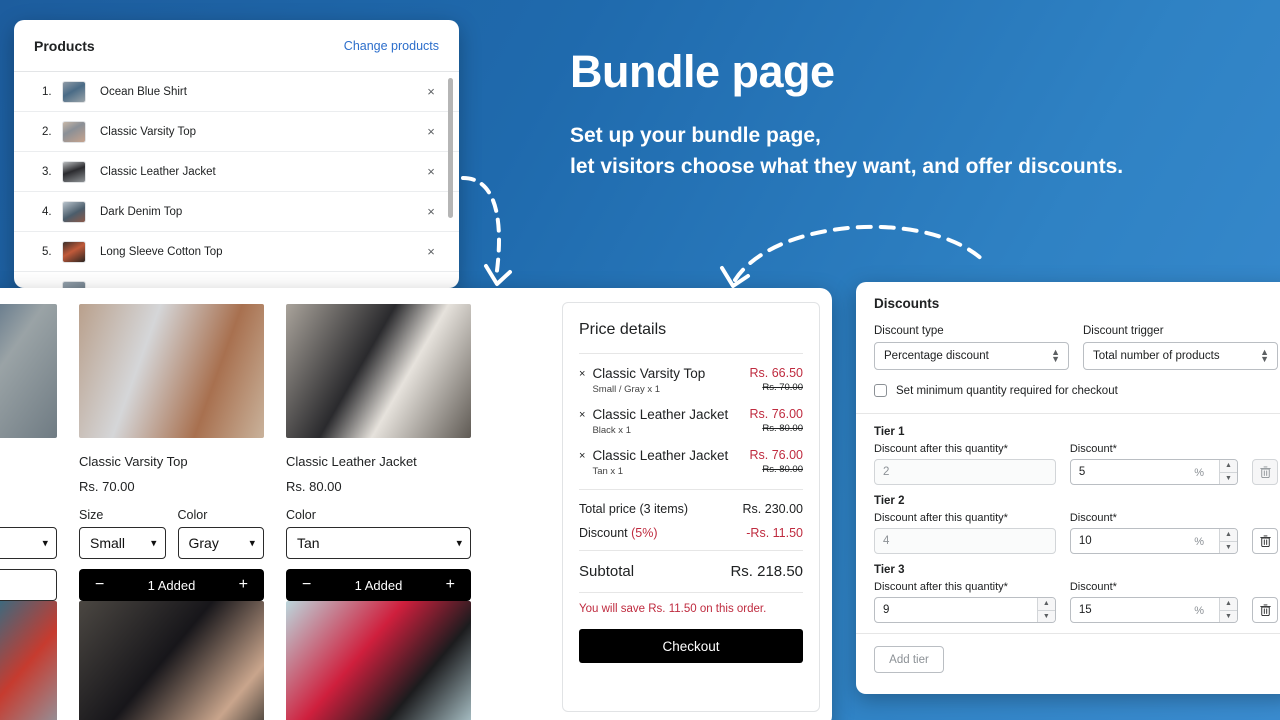 The height and width of the screenshot is (720, 1280). What do you see at coordinates (47, 211) in the screenshot?
I see `list-item-index: 4.` at bounding box center [47, 211].